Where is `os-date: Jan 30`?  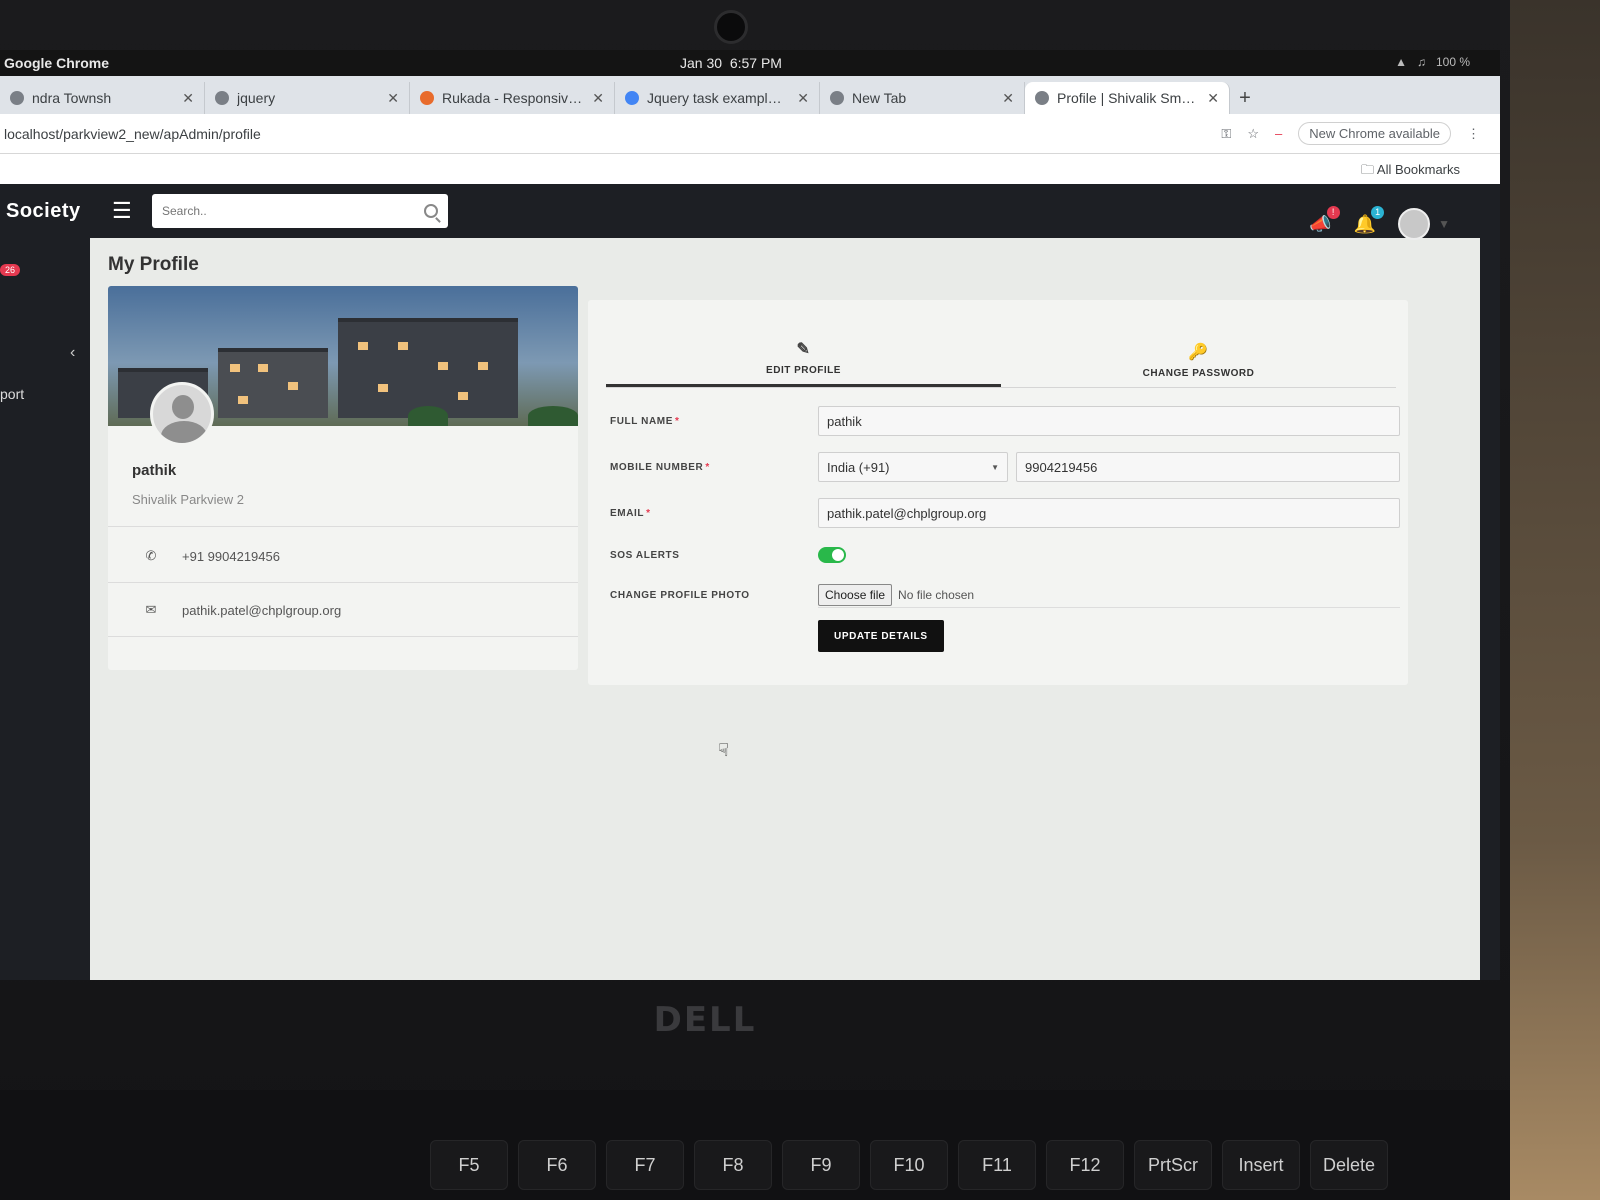 os-date: Jan 30 is located at coordinates (701, 63).